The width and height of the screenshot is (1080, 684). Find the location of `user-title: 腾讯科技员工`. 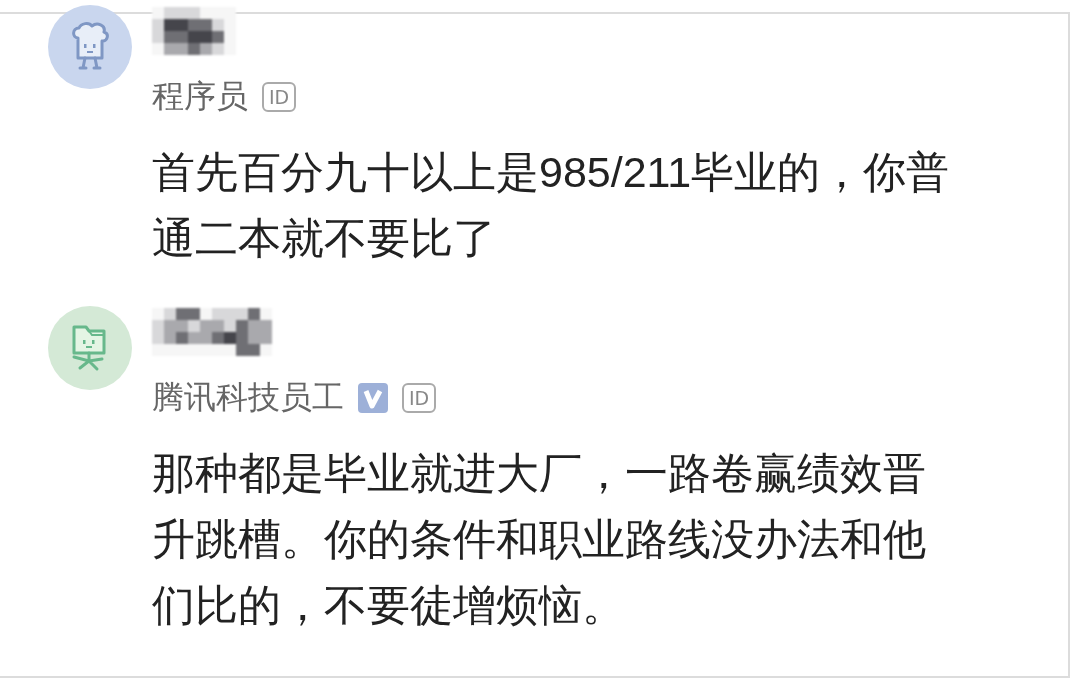

user-title: 腾讯科技员工 is located at coordinates (248, 397).